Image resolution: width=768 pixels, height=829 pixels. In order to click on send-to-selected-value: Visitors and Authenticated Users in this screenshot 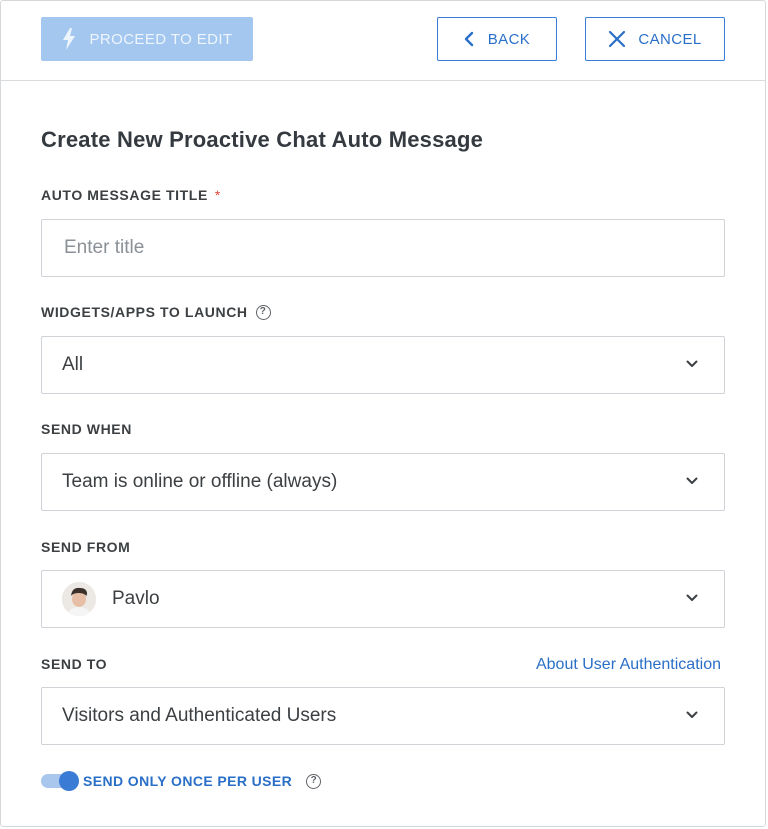, I will do `click(199, 715)`.